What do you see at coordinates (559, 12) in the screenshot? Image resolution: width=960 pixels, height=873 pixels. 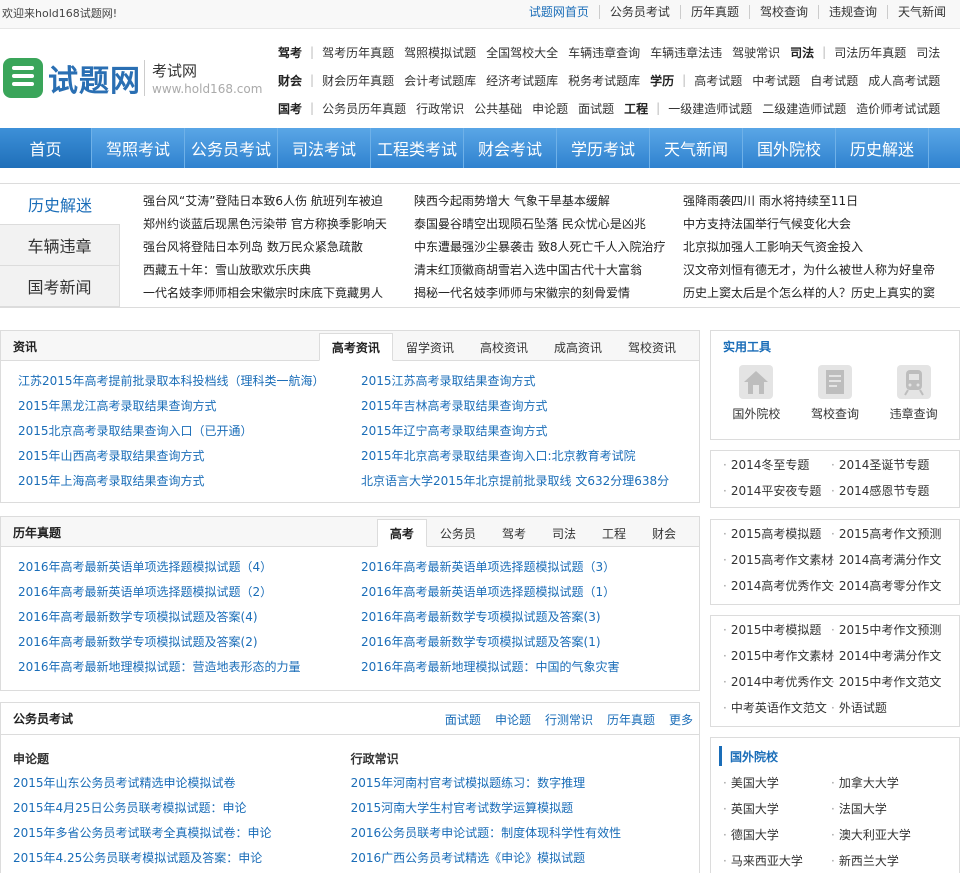 I see `top-link-home: 试题网首页` at bounding box center [559, 12].